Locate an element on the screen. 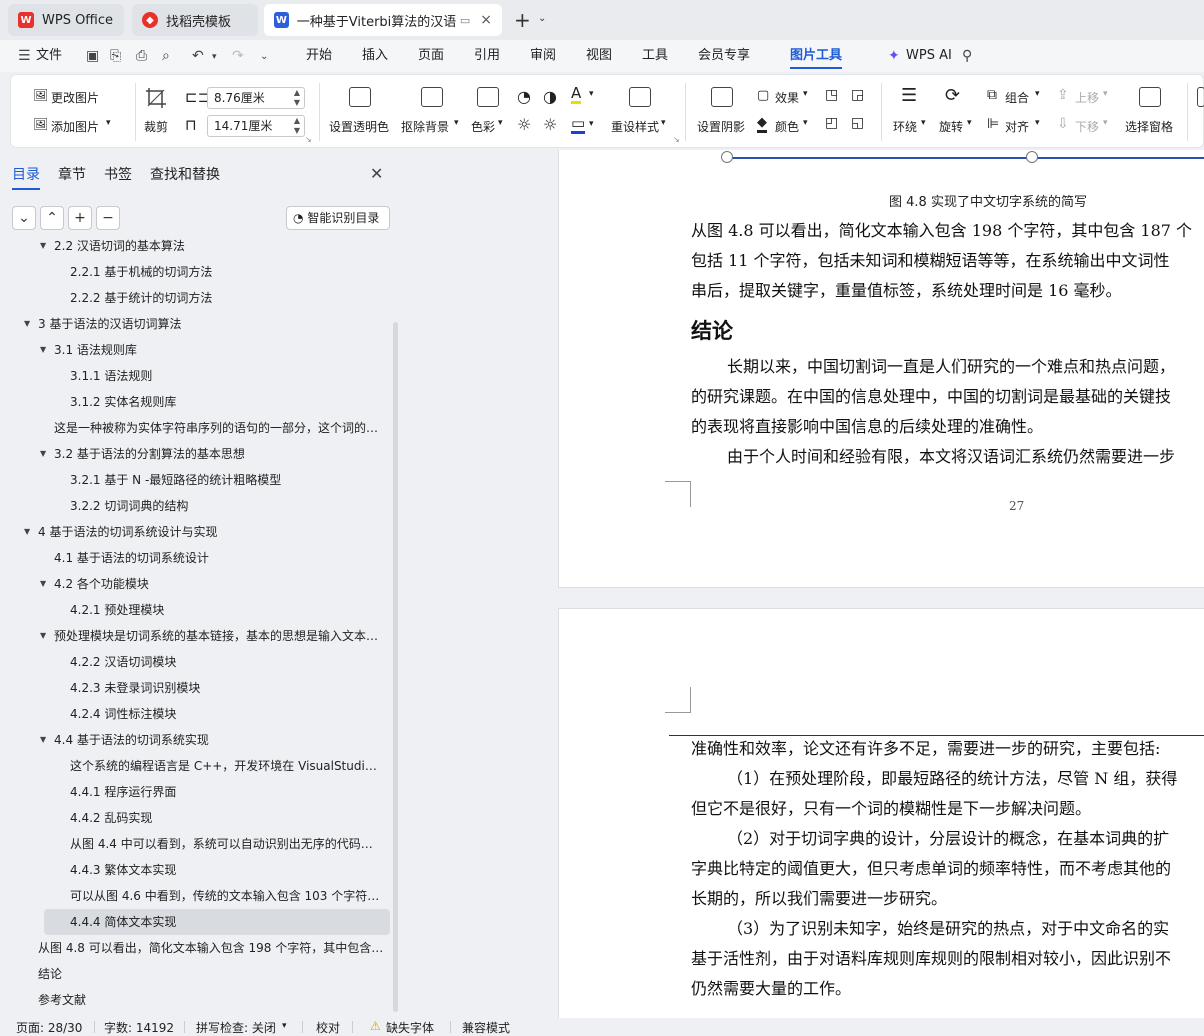 This screenshot has width=1204, height=1036. undo-dropdown-icon: ▾ is located at coordinates (214, 57).